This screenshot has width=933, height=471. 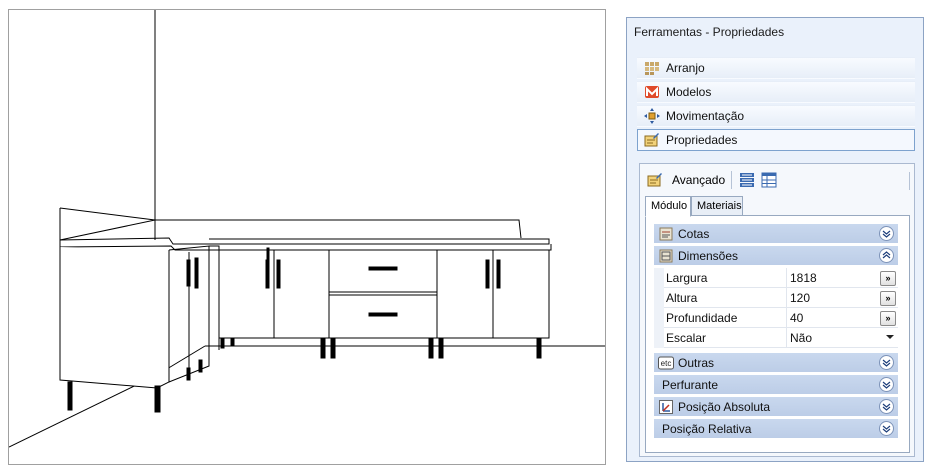 I want to click on tool-label: Movimentação, so click(x=705, y=116).